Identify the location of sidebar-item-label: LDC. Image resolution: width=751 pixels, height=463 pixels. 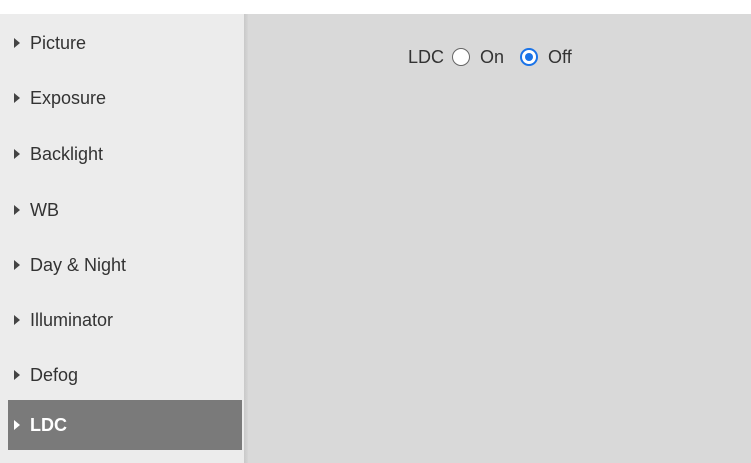
(48, 424).